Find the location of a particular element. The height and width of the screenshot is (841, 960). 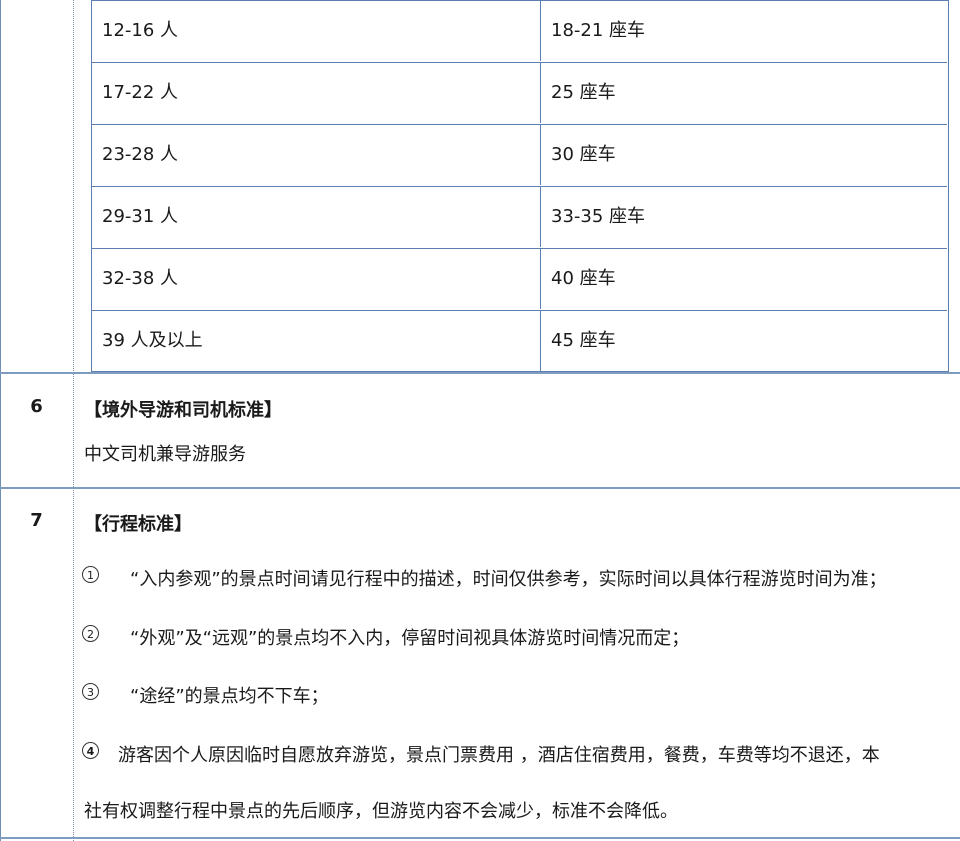

people-cell: 39 人及以上 is located at coordinates (316, 341).